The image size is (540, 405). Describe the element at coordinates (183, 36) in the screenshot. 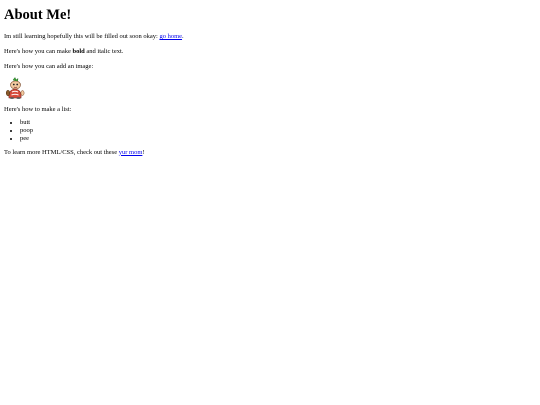

I see `intro-period: .` at that location.